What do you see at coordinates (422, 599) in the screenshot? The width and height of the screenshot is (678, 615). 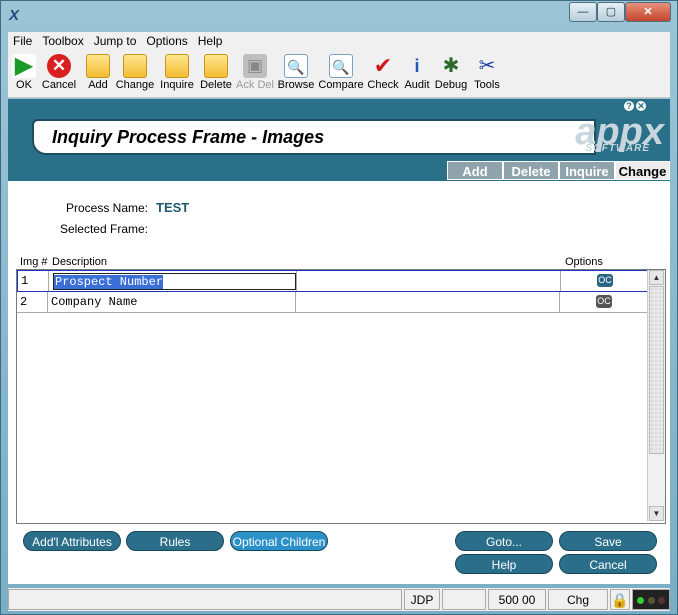 I see `status-user: JDP` at bounding box center [422, 599].